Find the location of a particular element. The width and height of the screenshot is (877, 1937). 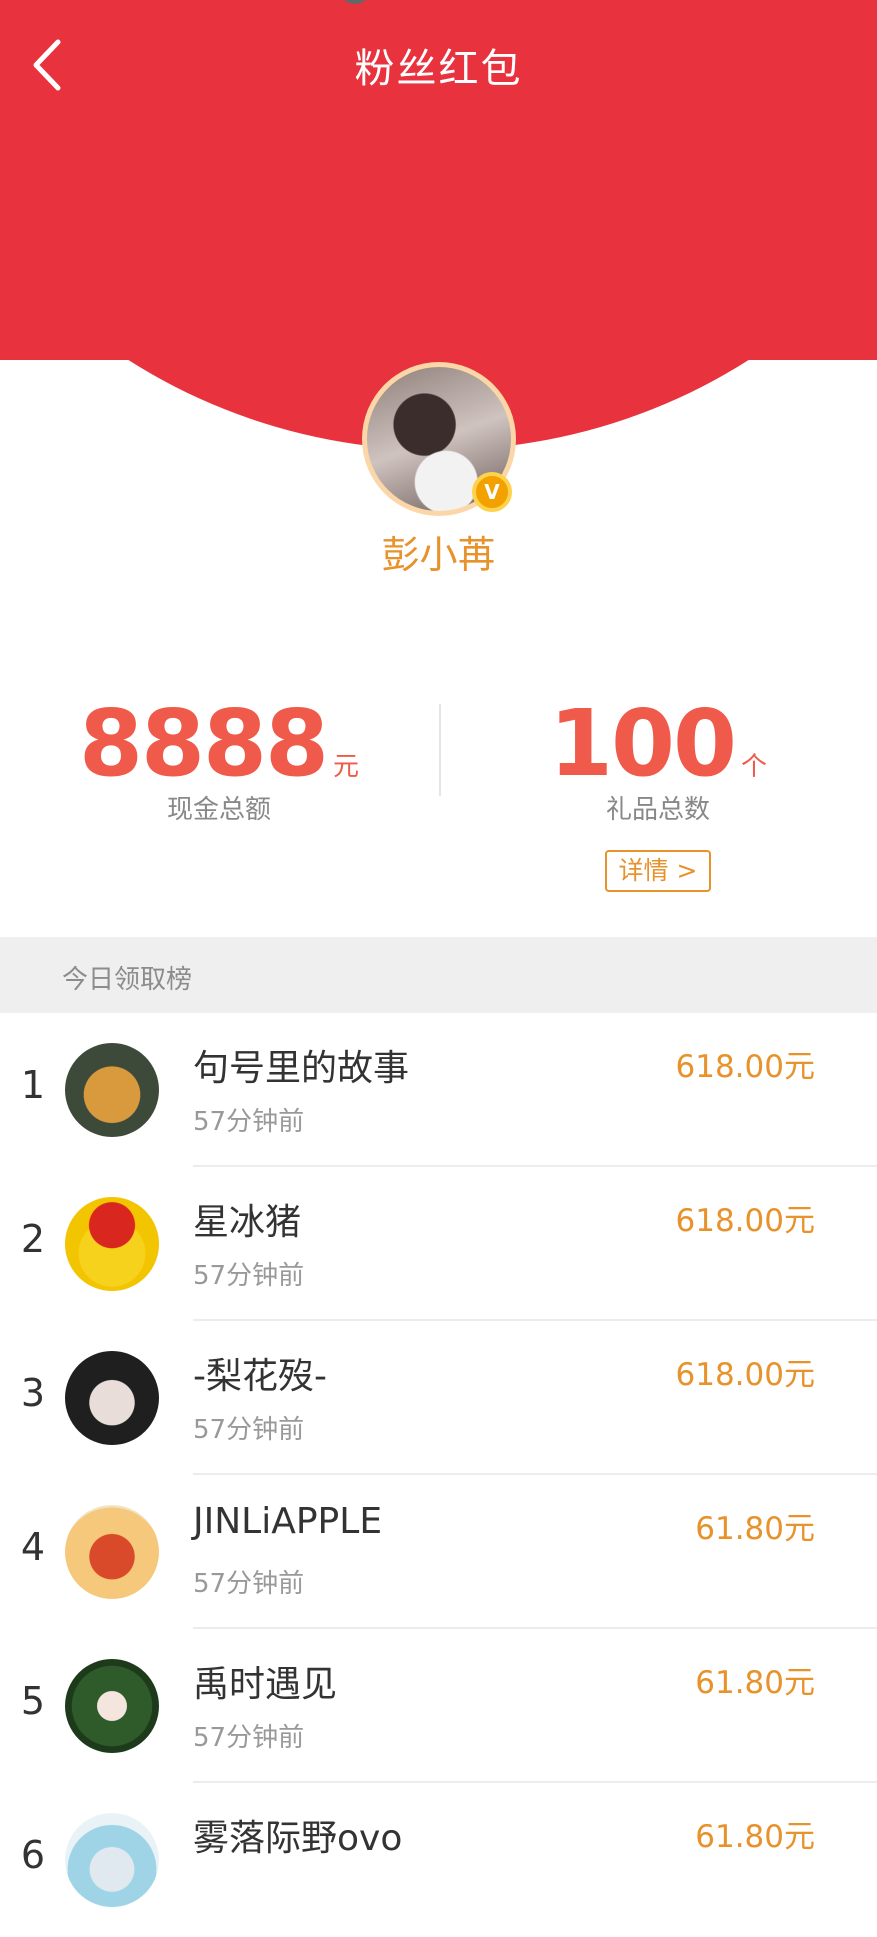

rank-number: 4 is located at coordinates (33, 1547).